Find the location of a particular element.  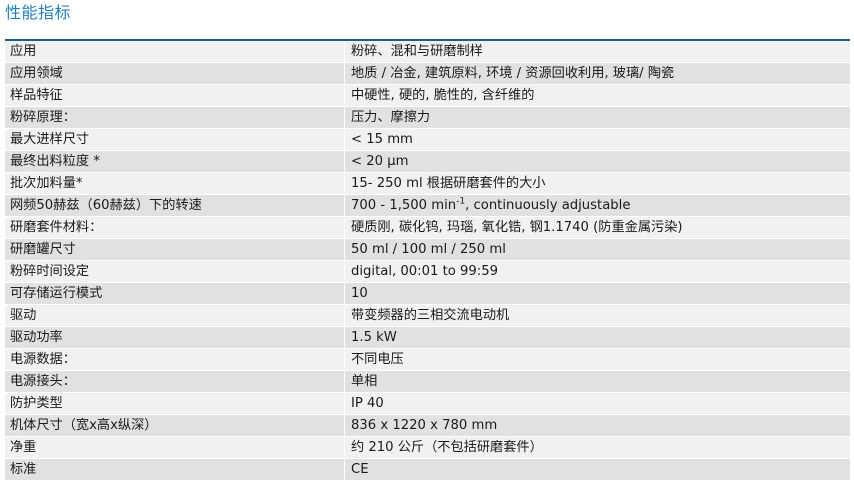

row-value: 粉碎、混和与研磨制样 is located at coordinates (597, 51).